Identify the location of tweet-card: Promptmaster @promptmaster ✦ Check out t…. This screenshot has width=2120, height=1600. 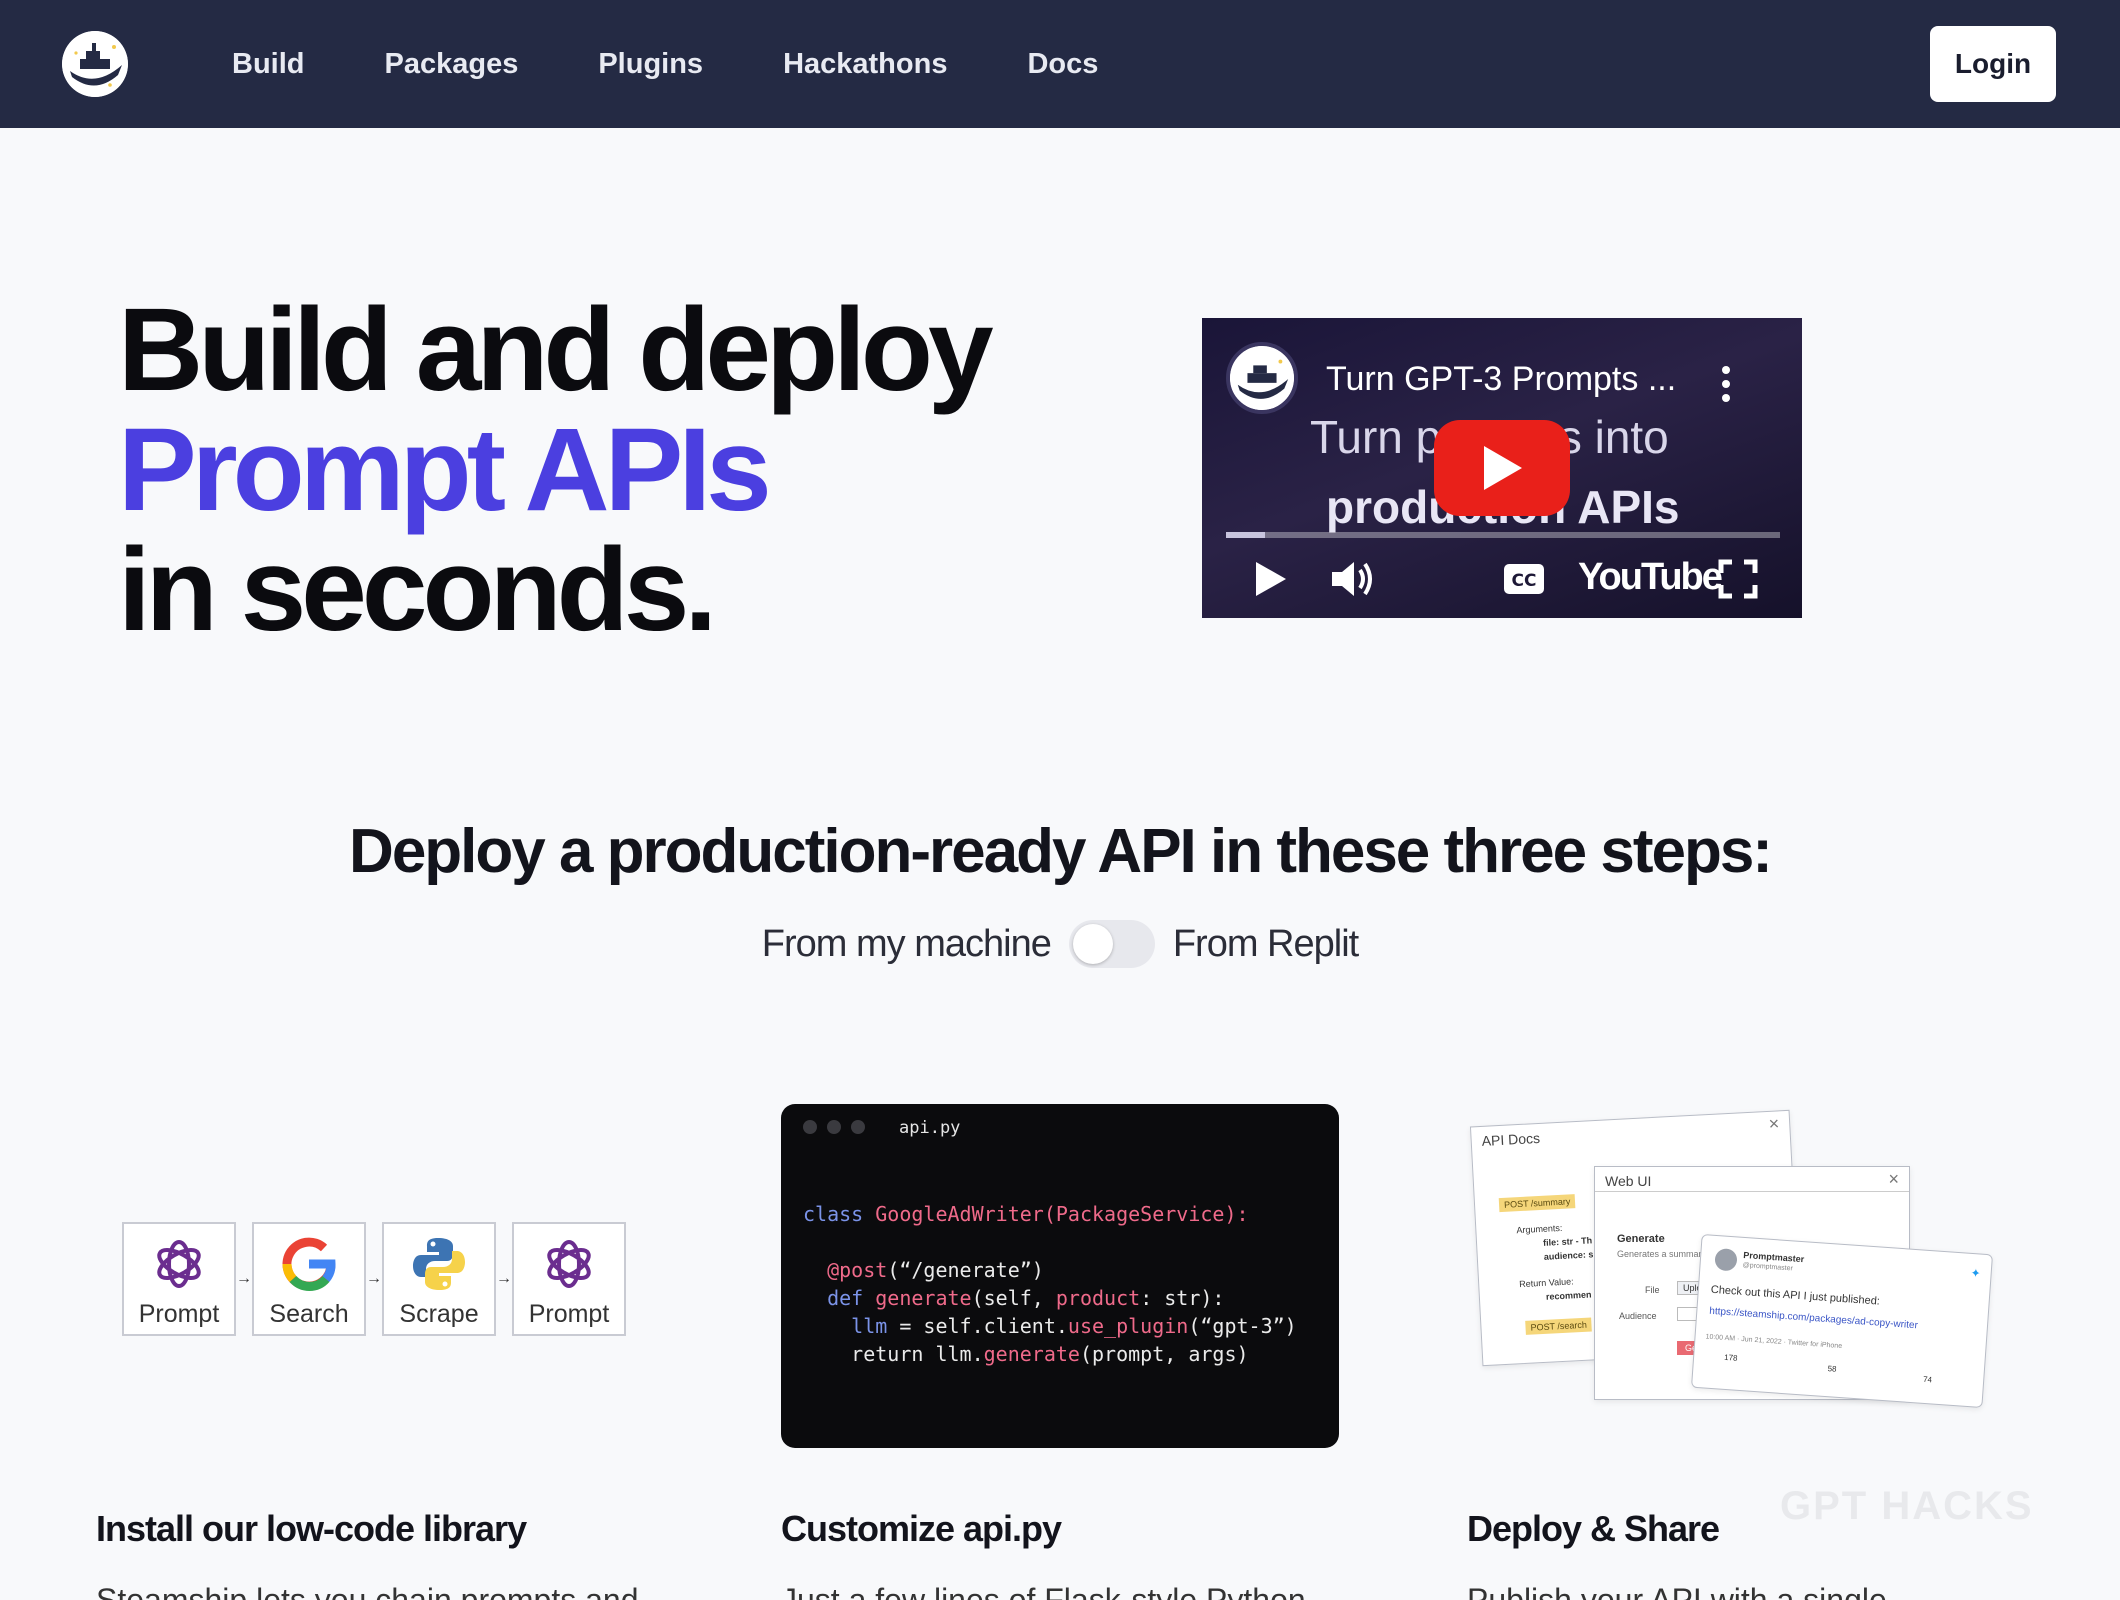
(1842, 1321).